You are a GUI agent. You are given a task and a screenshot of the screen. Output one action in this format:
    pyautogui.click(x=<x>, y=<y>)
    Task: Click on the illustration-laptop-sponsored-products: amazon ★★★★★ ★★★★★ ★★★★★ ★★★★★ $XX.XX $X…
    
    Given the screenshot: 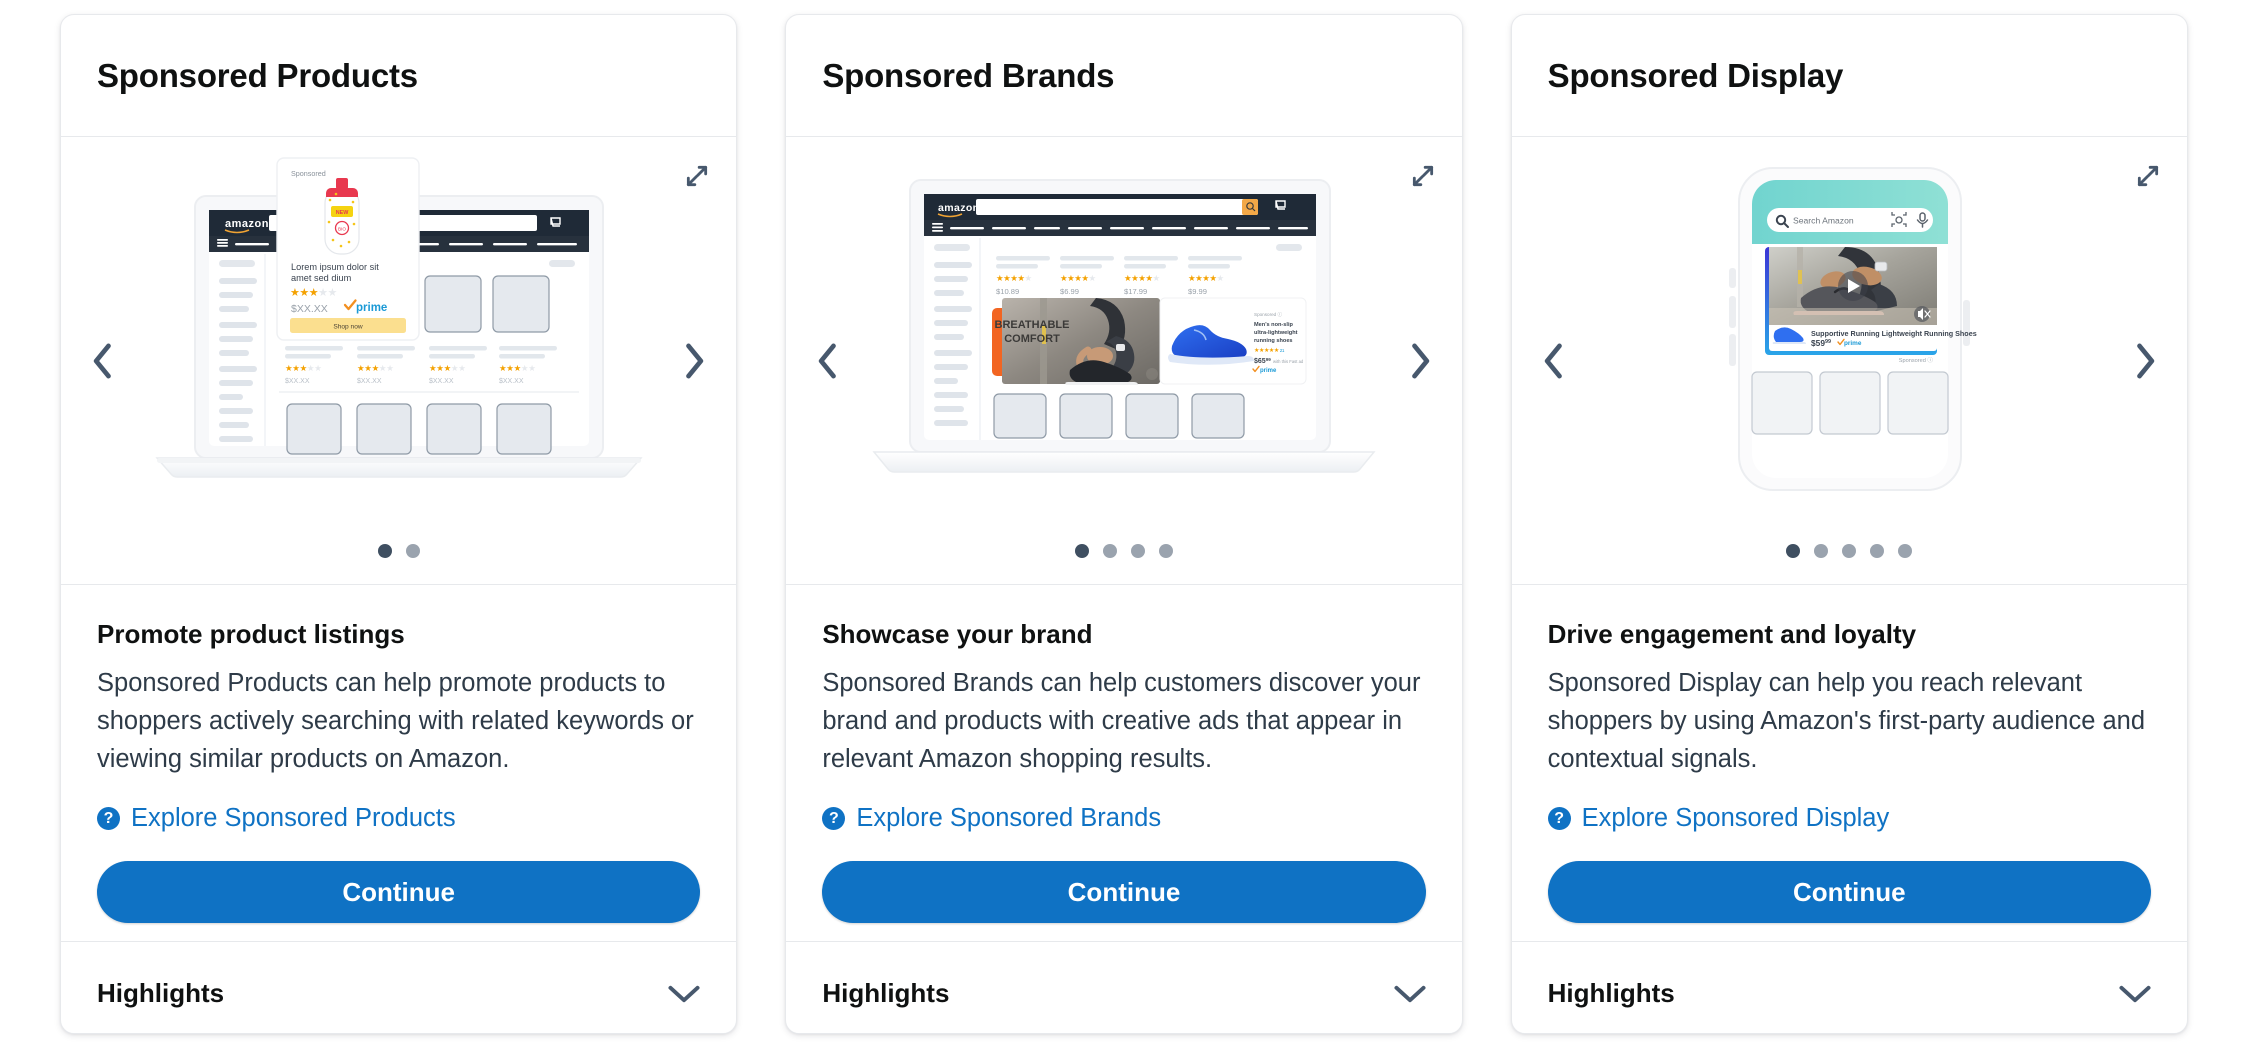 What is the action you would take?
    pyautogui.click(x=399, y=317)
    